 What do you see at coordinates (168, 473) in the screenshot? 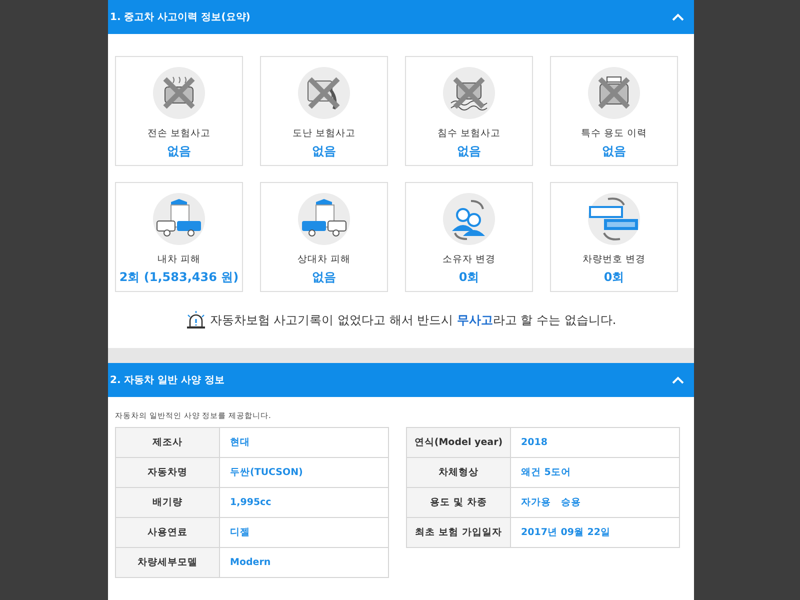
I see `table-header-cell: 자동차명` at bounding box center [168, 473].